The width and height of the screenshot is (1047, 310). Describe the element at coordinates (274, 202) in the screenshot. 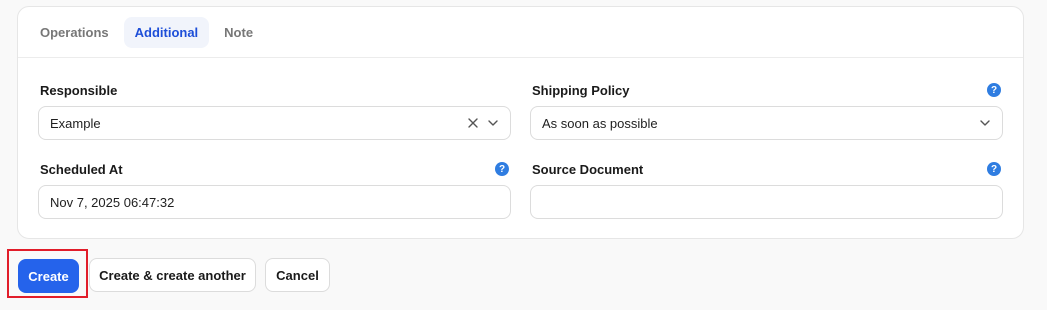

I see `scheduled-at-input: Nov 7, 2025 06:47:32` at that location.